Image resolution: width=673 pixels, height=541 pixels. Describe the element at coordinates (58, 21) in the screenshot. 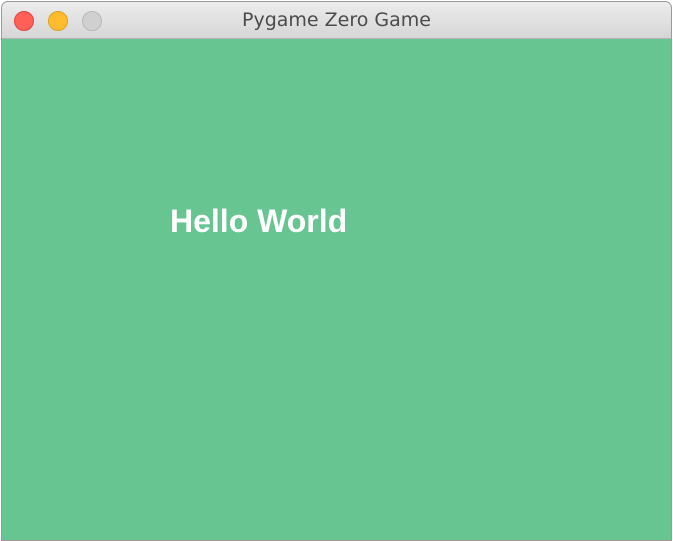

I see `minimize-icon` at that location.